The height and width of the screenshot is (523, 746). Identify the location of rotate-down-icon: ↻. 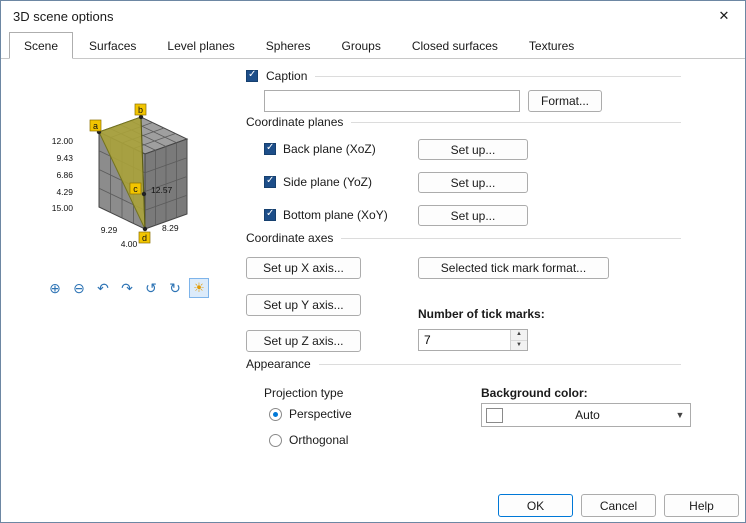
(175, 288).